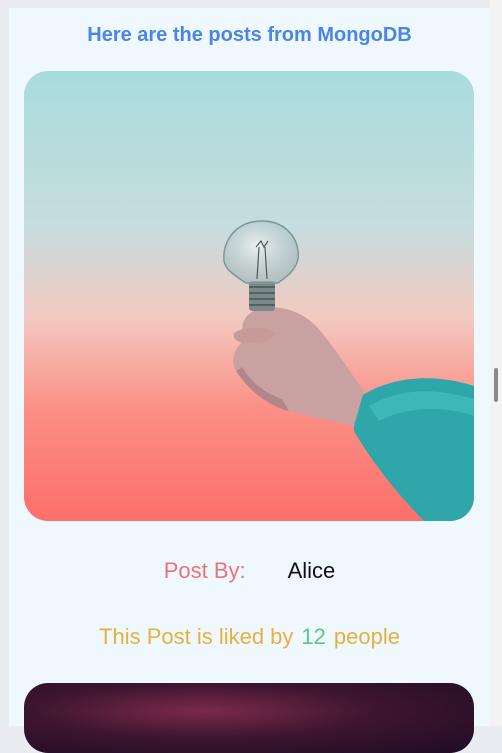 The image size is (502, 753). What do you see at coordinates (496, 363) in the screenshot?
I see `vertical-scrollbar` at bounding box center [496, 363].